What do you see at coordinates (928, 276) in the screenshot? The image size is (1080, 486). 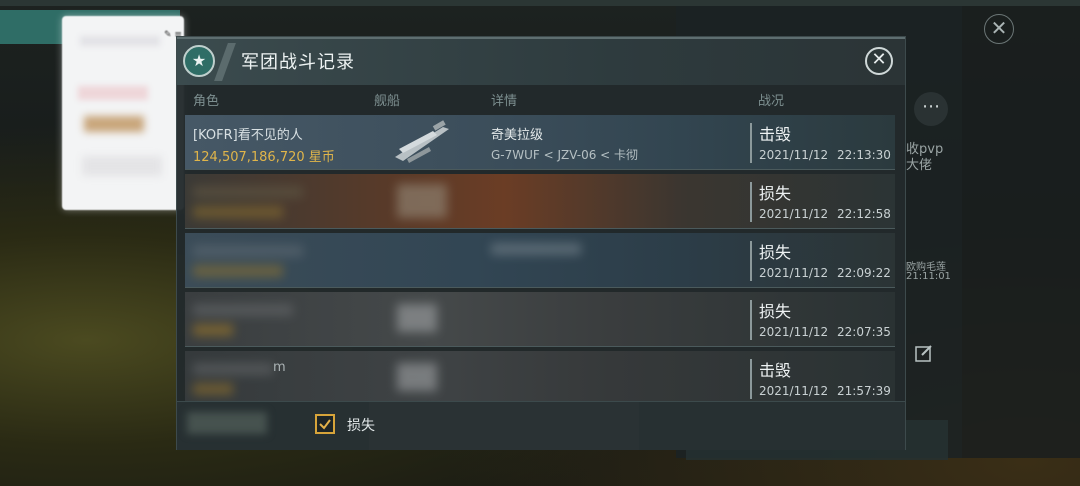 I see `background-text: 21:11:01` at bounding box center [928, 276].